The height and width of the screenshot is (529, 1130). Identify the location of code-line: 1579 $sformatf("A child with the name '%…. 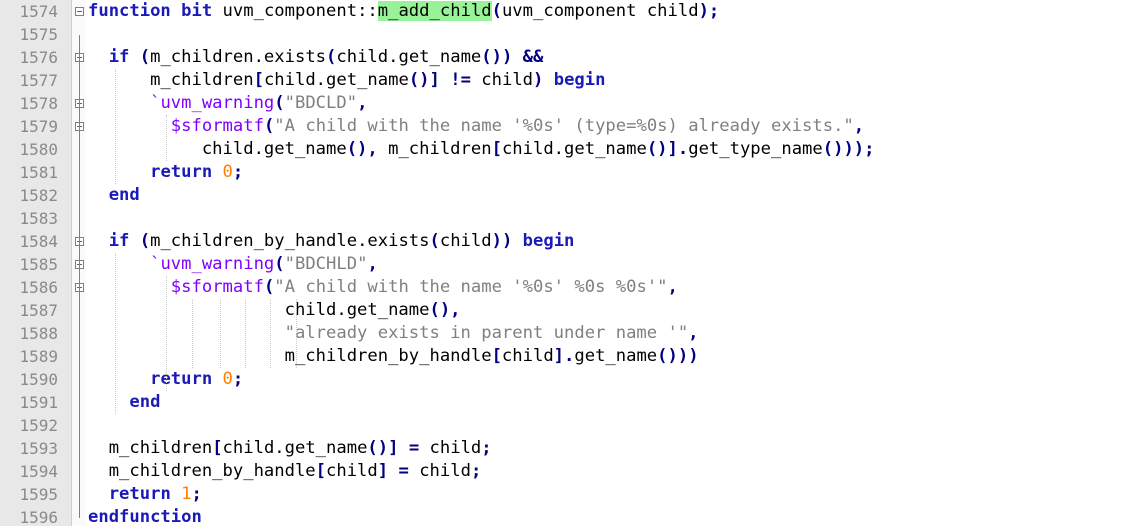
(565, 126).